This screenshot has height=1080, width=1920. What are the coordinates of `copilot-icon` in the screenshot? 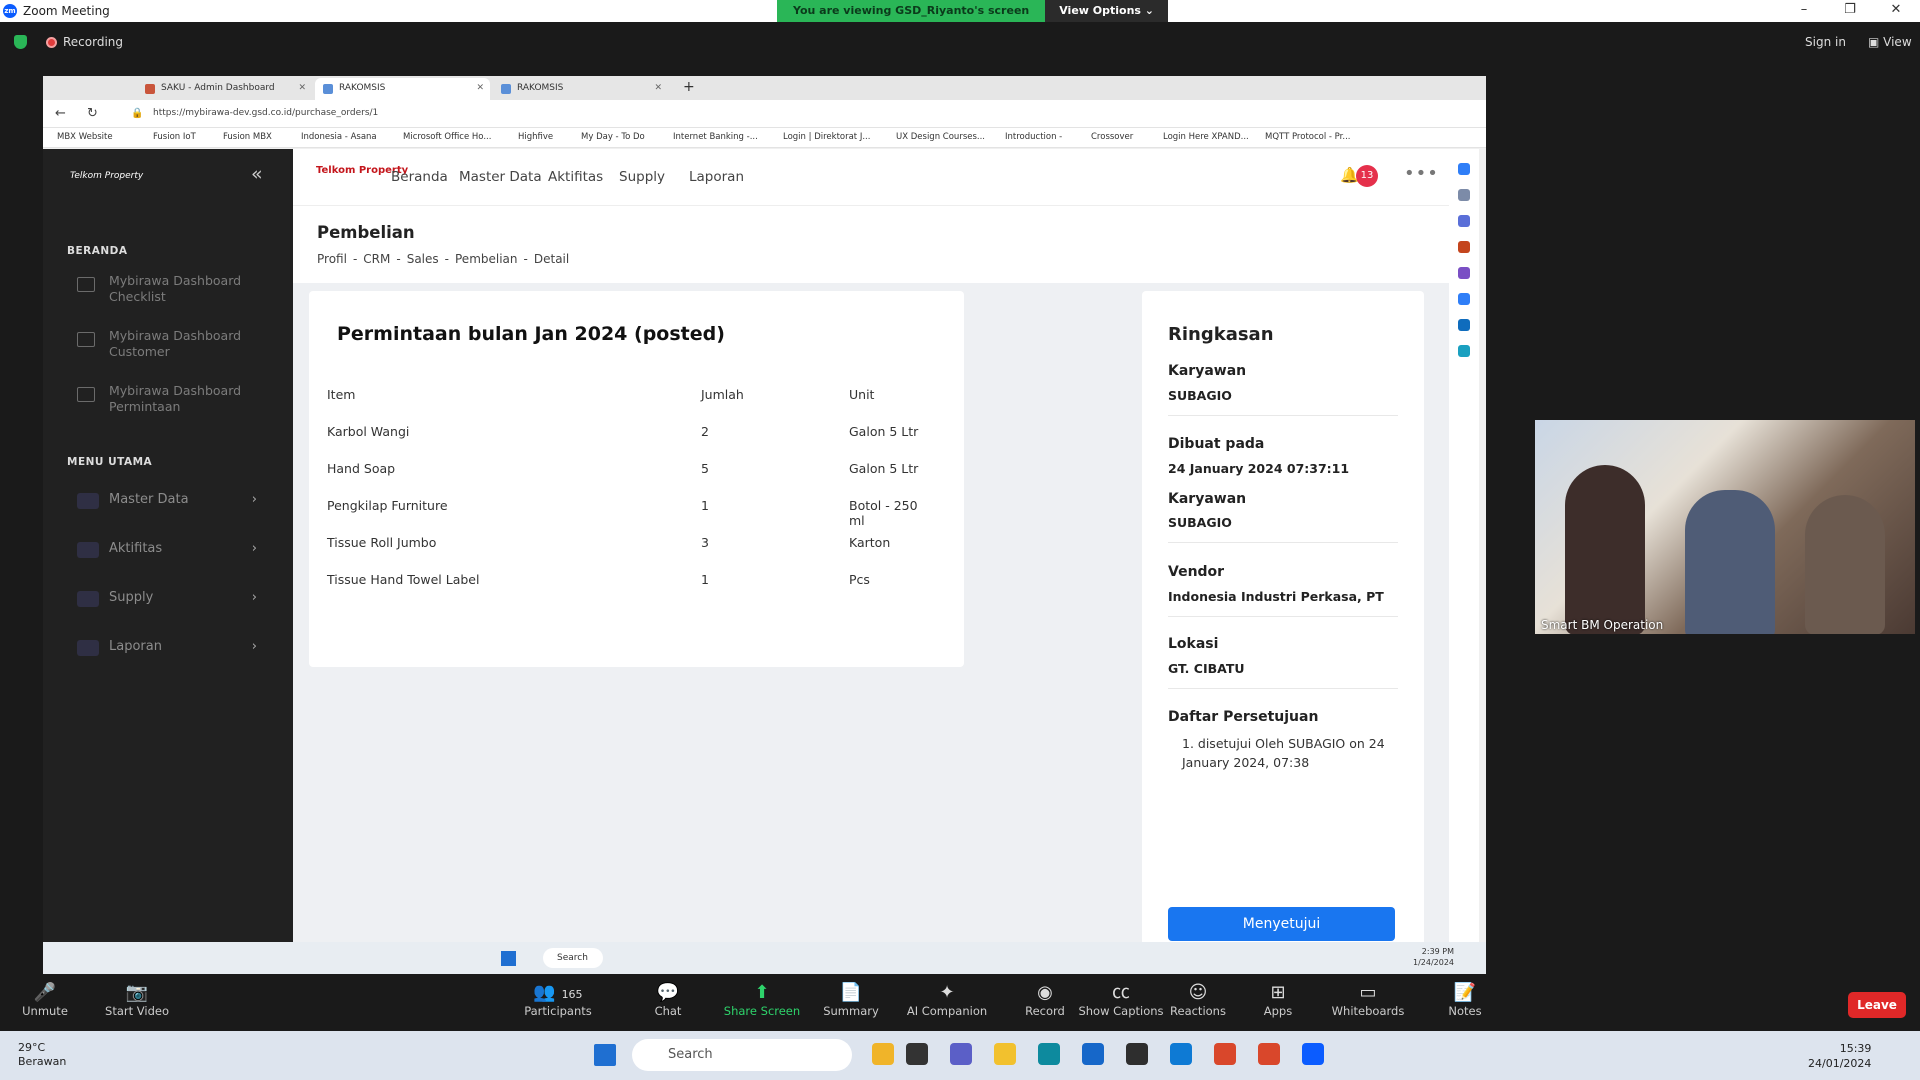 It's located at (1464, 169).